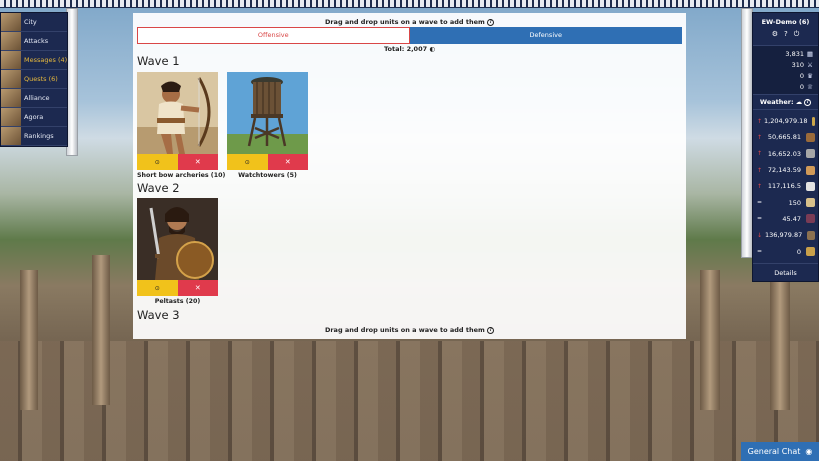  Describe the element at coordinates (784, 170) in the screenshot. I see `resource-value: 72,143.59` at that location.